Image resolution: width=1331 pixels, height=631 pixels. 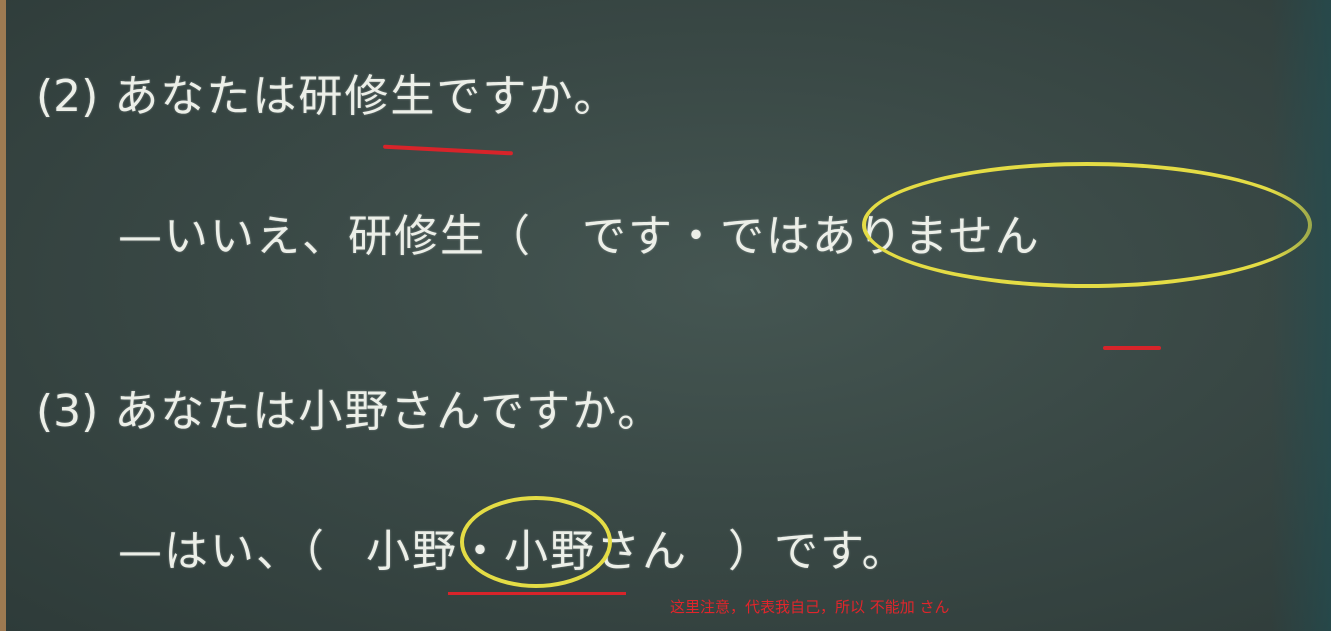 I want to click on answer-2-option-desu: です, so click(x=628, y=236).